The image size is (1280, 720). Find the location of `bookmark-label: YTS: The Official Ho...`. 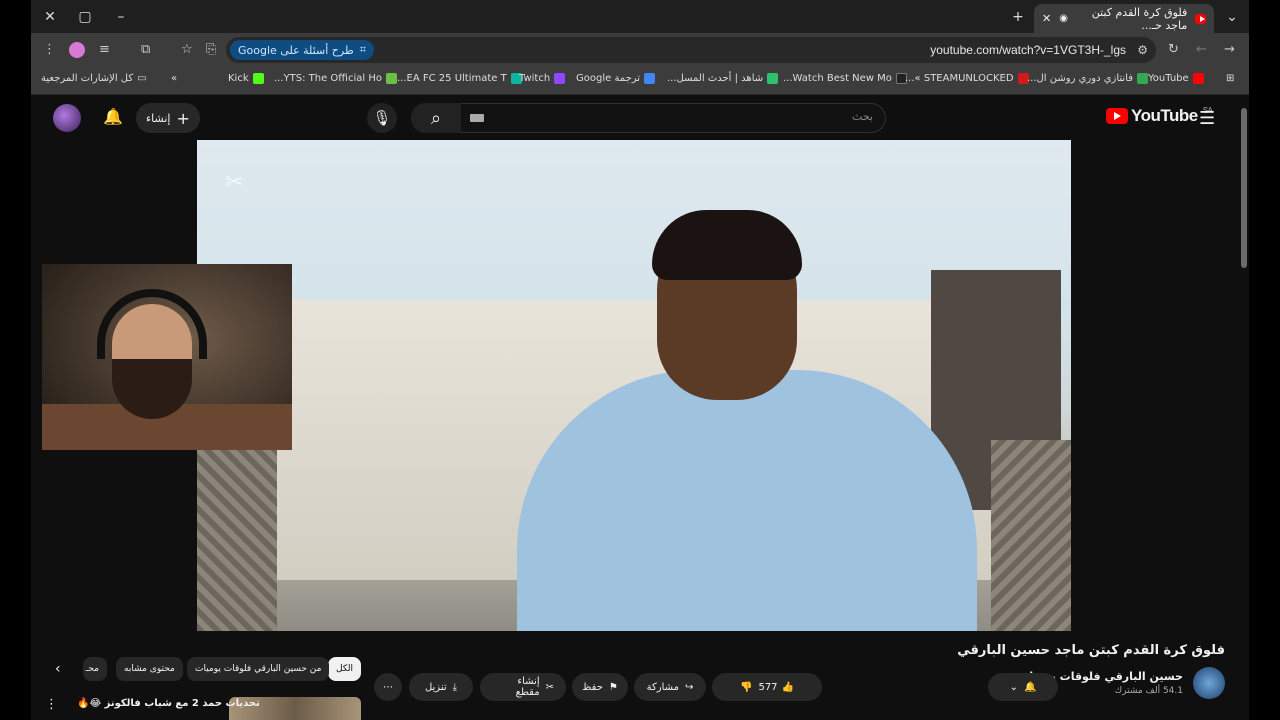

bookmark-label: YTS: The Official Ho... is located at coordinates (328, 78).